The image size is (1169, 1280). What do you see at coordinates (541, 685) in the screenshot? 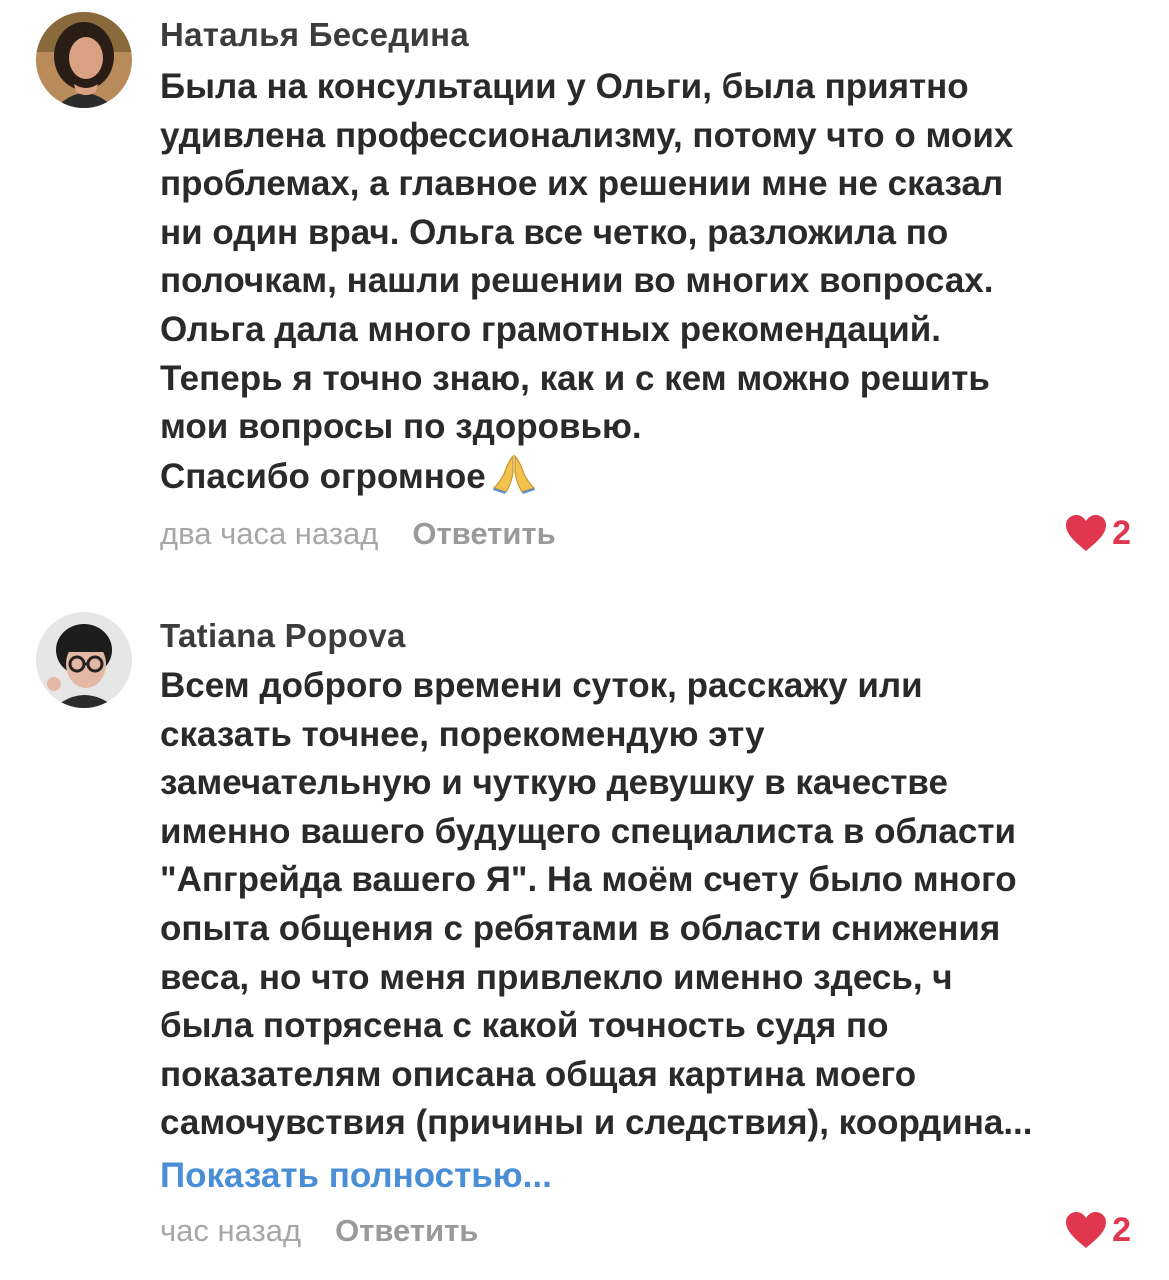
I see `comment-text-line: Всем доброго времени суток, расскажу или` at bounding box center [541, 685].